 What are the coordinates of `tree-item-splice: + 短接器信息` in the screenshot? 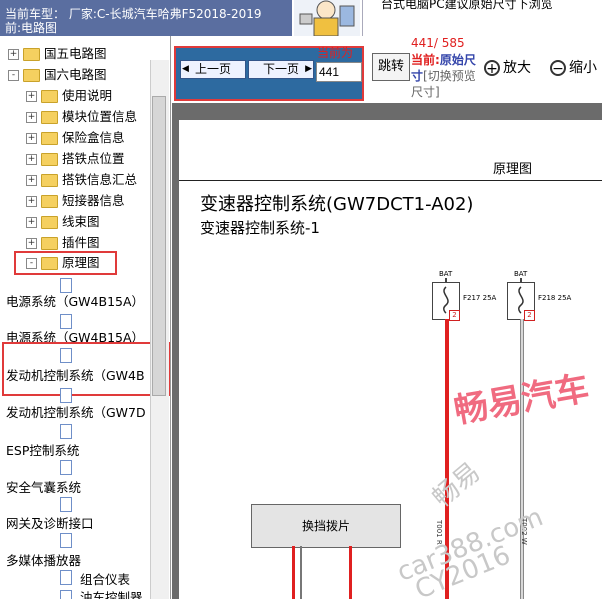 It's located at (75, 201).